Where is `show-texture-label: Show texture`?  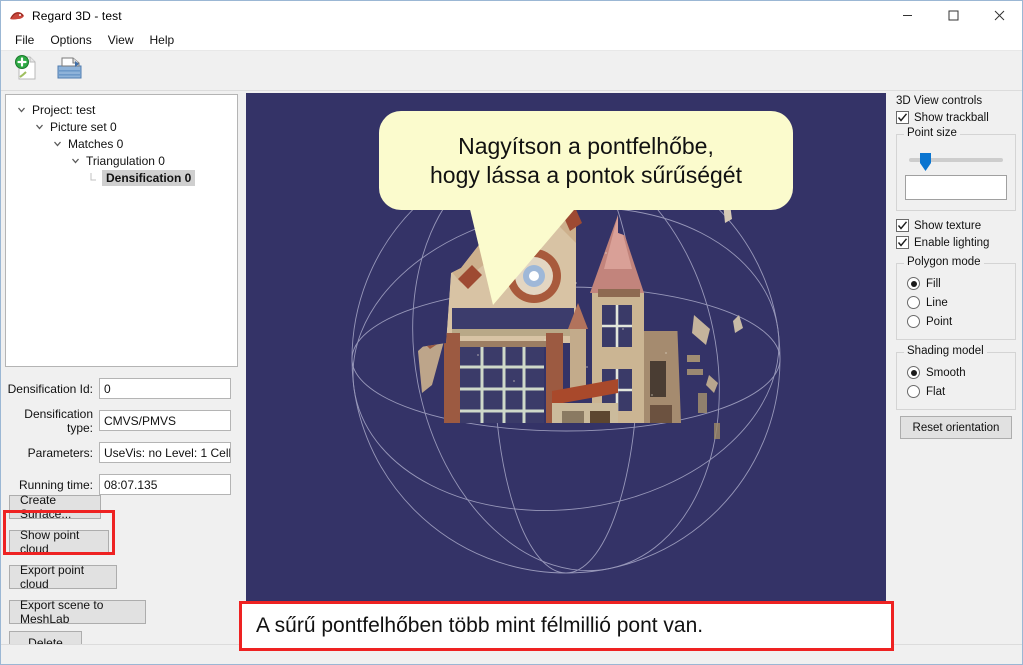 show-texture-label: Show texture is located at coordinates (948, 225).